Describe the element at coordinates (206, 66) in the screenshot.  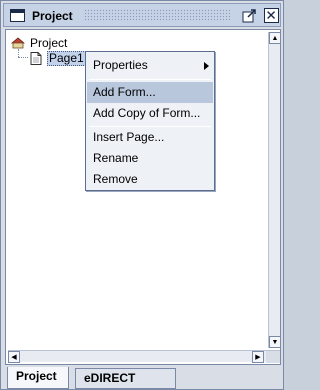
I see `submenu-arrow-icon` at that location.